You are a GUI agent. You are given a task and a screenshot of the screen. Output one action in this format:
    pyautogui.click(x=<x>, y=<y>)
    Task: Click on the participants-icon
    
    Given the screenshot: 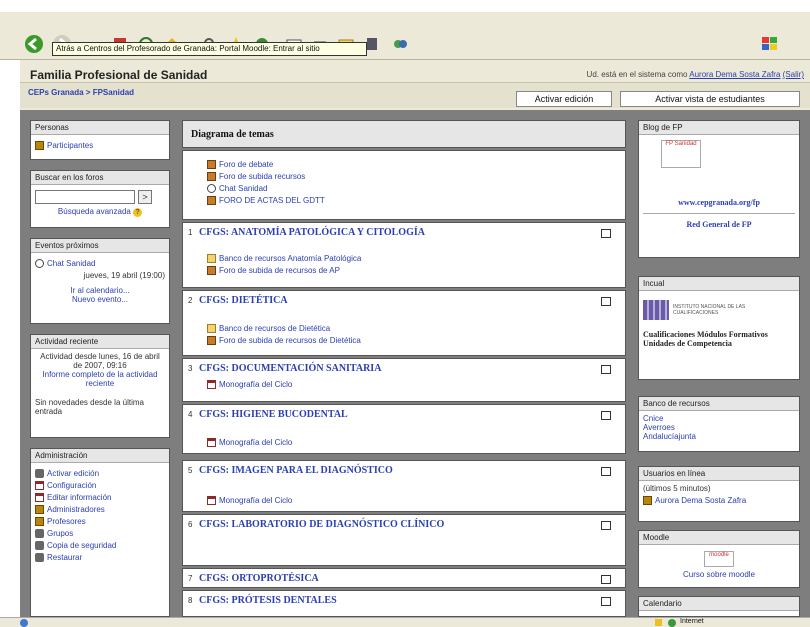 What is the action you would take?
    pyautogui.click(x=39, y=145)
    